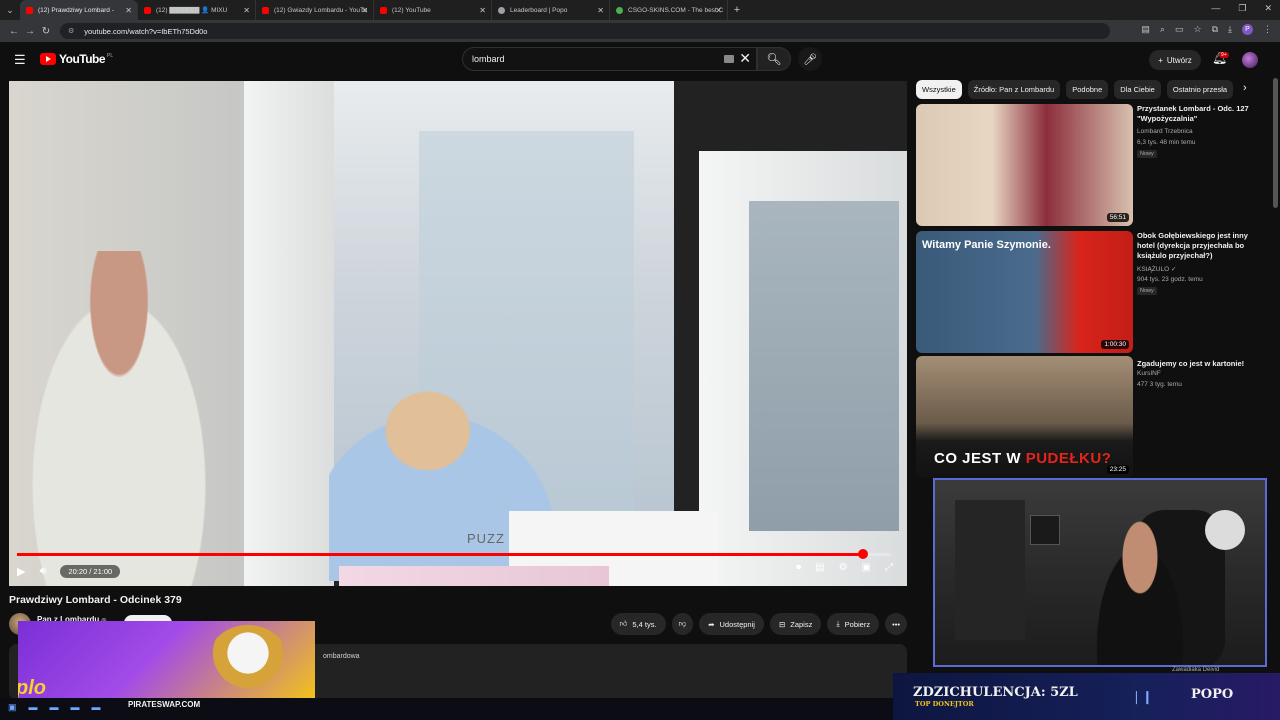  What do you see at coordinates (551, 10) in the screenshot?
I see `browser-tab-4: Leaderboard | Popo ✕` at bounding box center [551, 10].